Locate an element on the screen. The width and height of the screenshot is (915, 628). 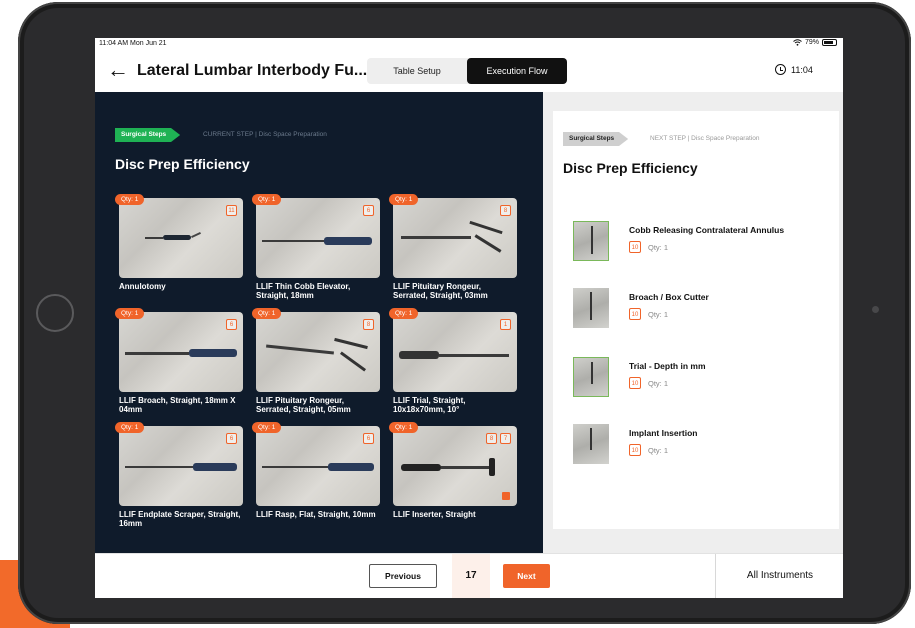
step-name: Trial - Depth in mm is located at coordinates (667, 366).